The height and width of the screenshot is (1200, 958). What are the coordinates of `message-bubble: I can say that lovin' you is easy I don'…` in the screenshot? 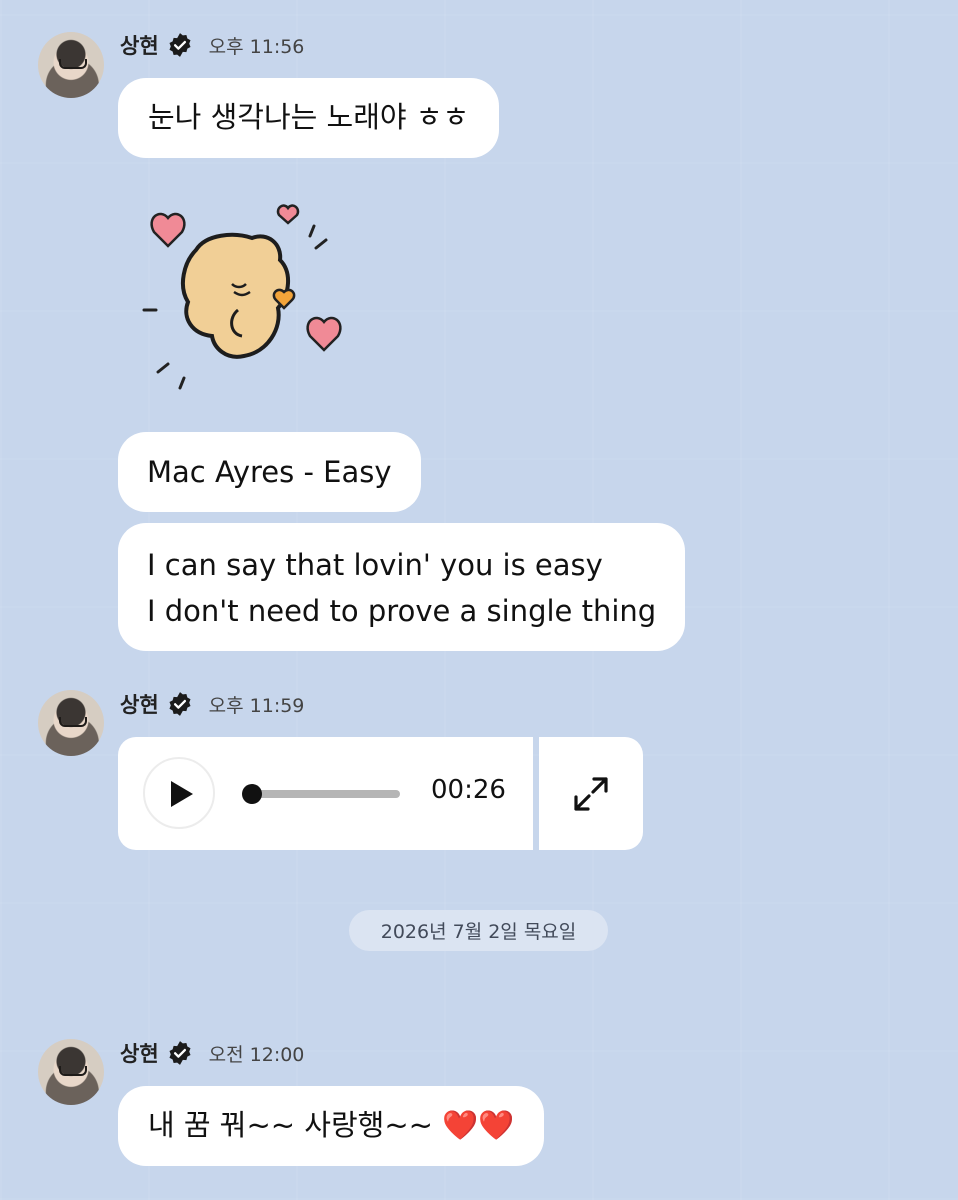 It's located at (402, 587).